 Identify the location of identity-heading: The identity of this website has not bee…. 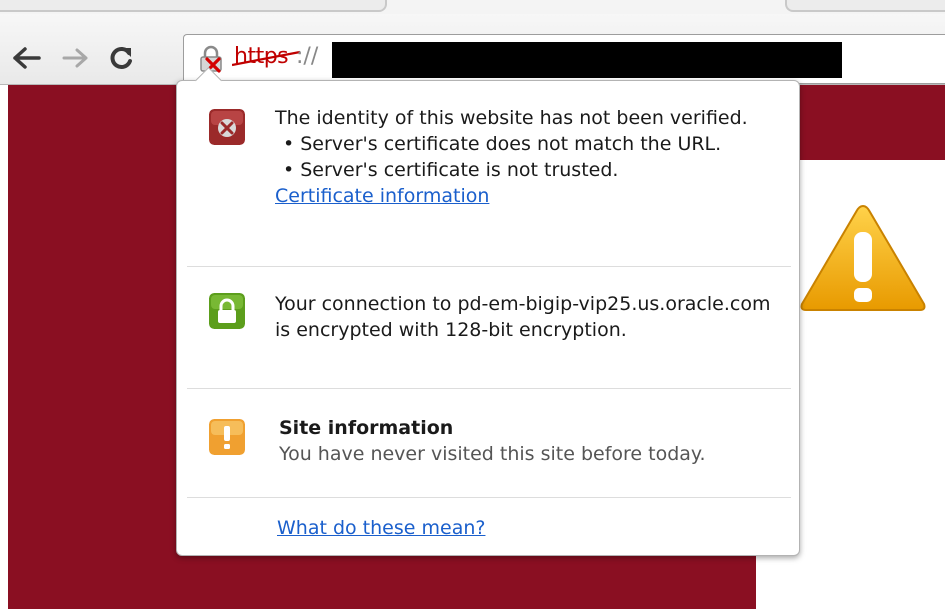
(511, 118).